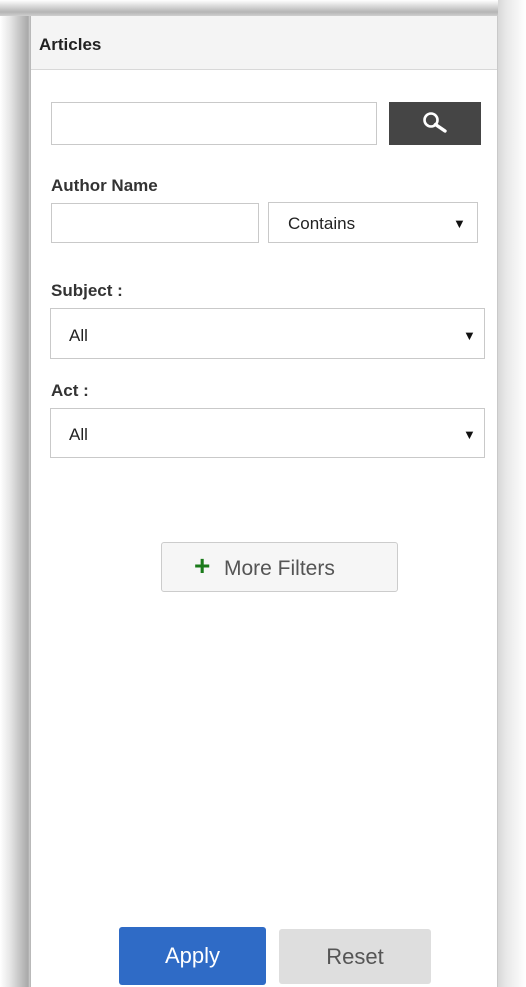 The height and width of the screenshot is (987, 526). Describe the element at coordinates (512, 493) in the screenshot. I see `window-shadow-right` at that location.